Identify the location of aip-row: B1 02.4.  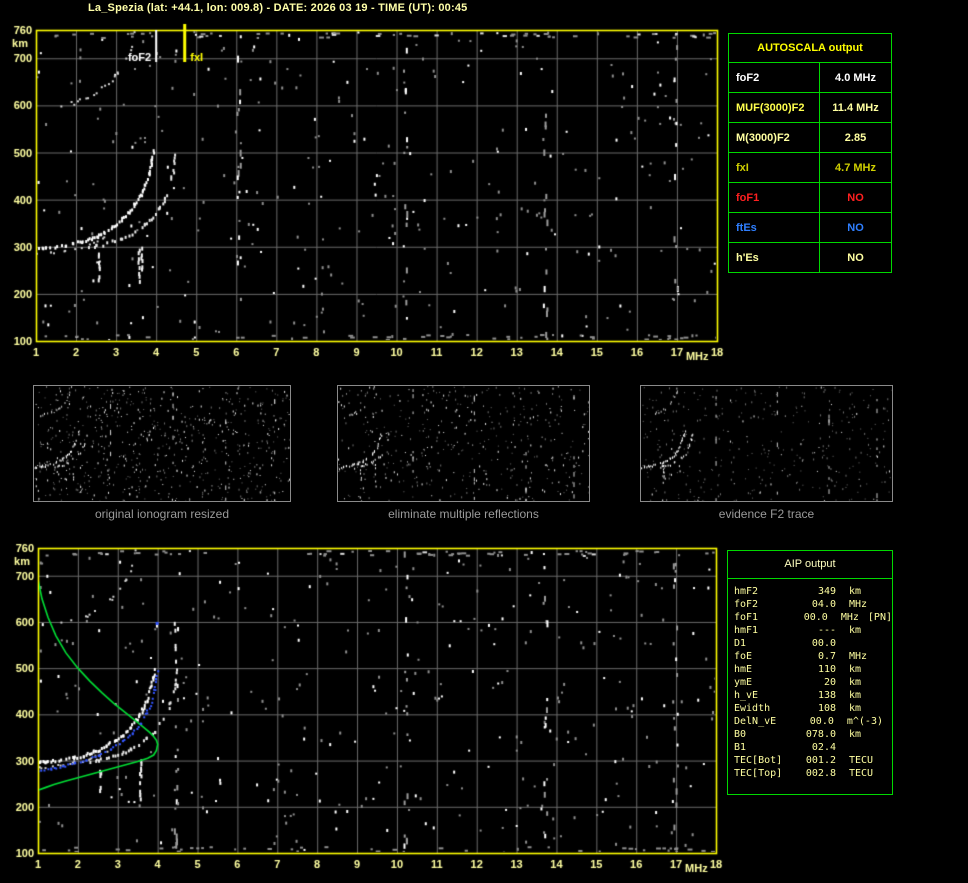
(813, 747).